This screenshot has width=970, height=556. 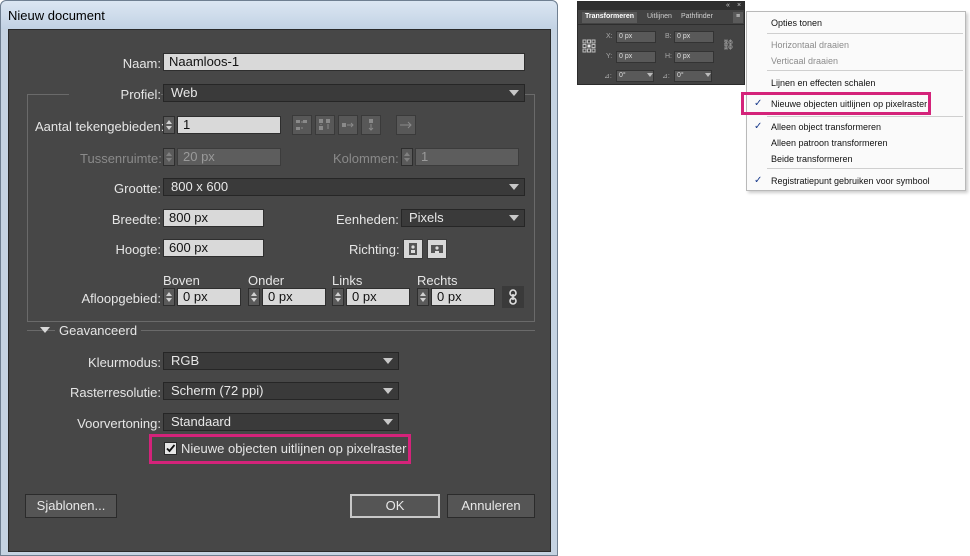 I want to click on bleed-right-field: 0 px, so click(x=463, y=297).